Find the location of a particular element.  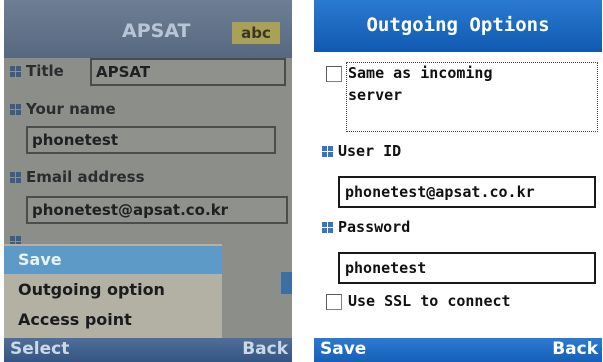

server-type-label-partial is located at coordinates (18, 238).